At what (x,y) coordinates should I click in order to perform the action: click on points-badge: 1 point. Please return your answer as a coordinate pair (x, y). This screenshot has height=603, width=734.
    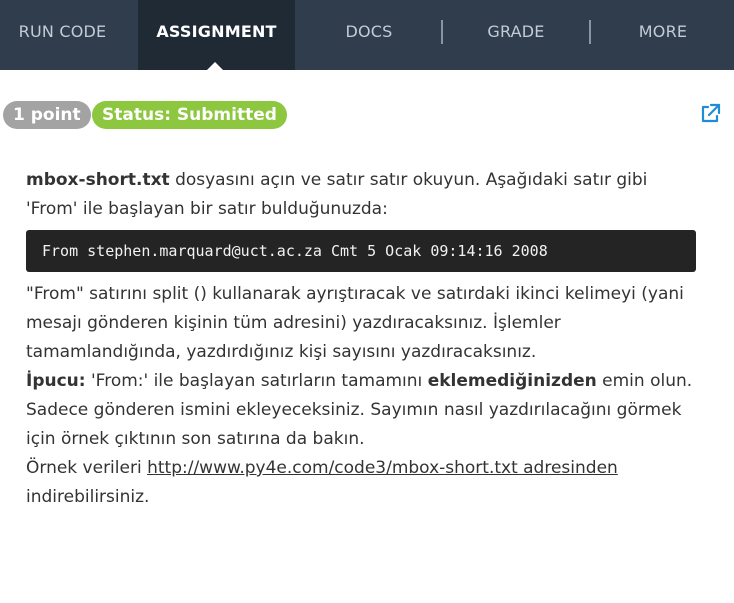
    Looking at the image, I should click on (47, 115).